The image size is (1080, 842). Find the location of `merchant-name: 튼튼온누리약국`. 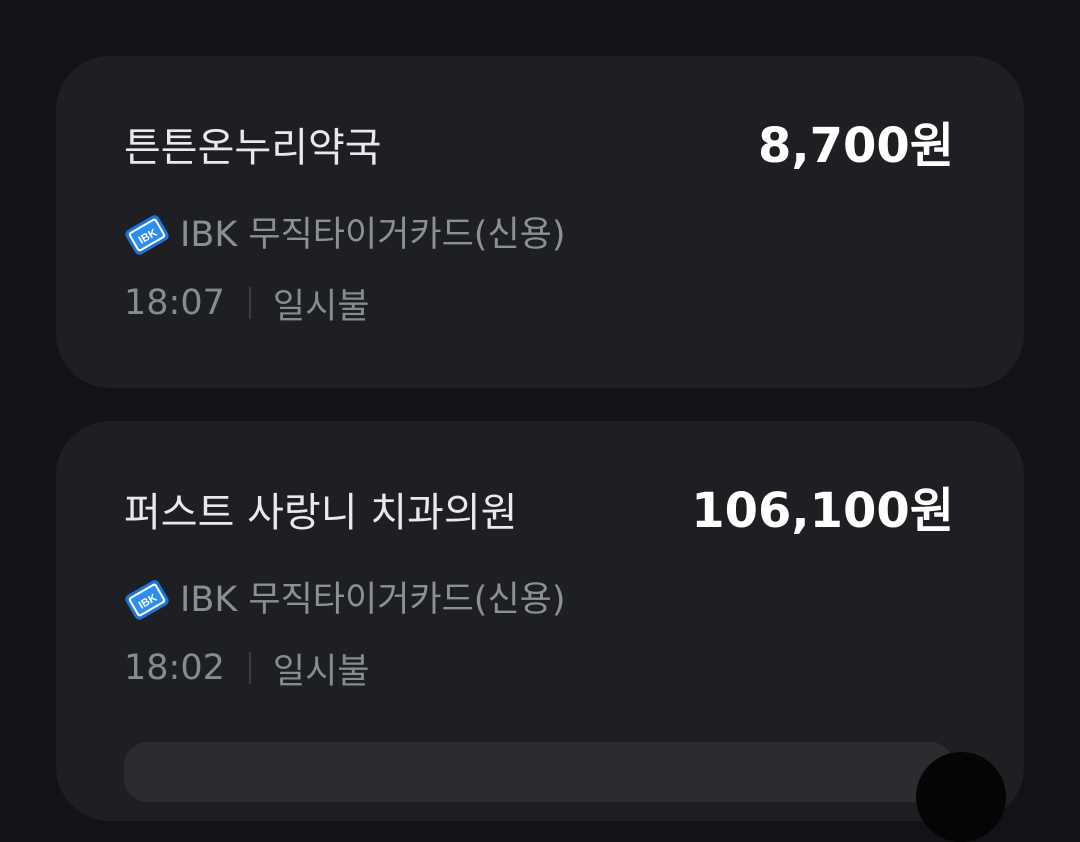

merchant-name: 튼튼온누리약국 is located at coordinates (253, 148).